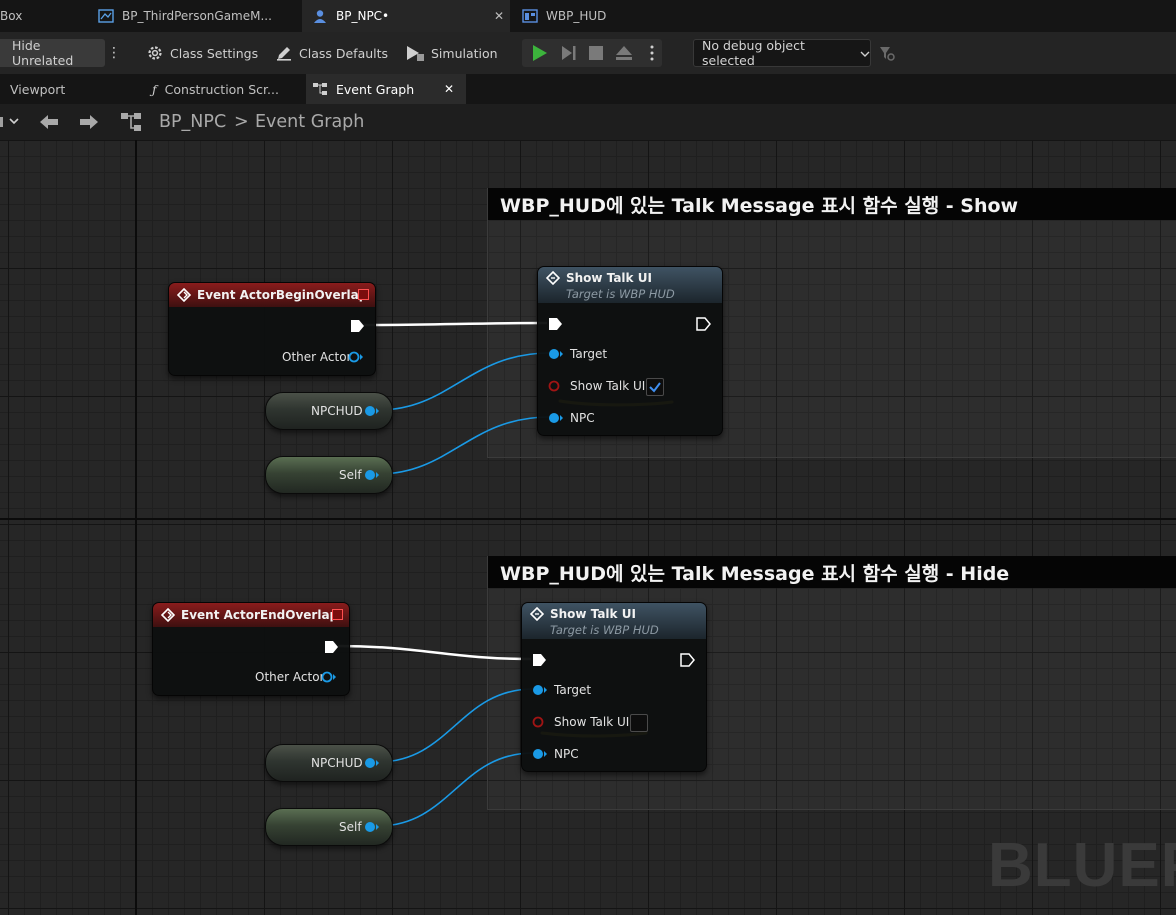 The height and width of the screenshot is (915, 1176). What do you see at coordinates (184, 295) in the screenshot?
I see `event-icon` at bounding box center [184, 295].